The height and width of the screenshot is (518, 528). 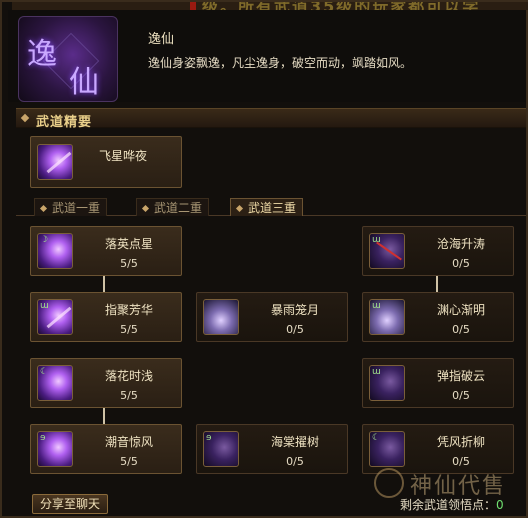 I want to click on begonia-icon: ɘ, so click(x=221, y=449).